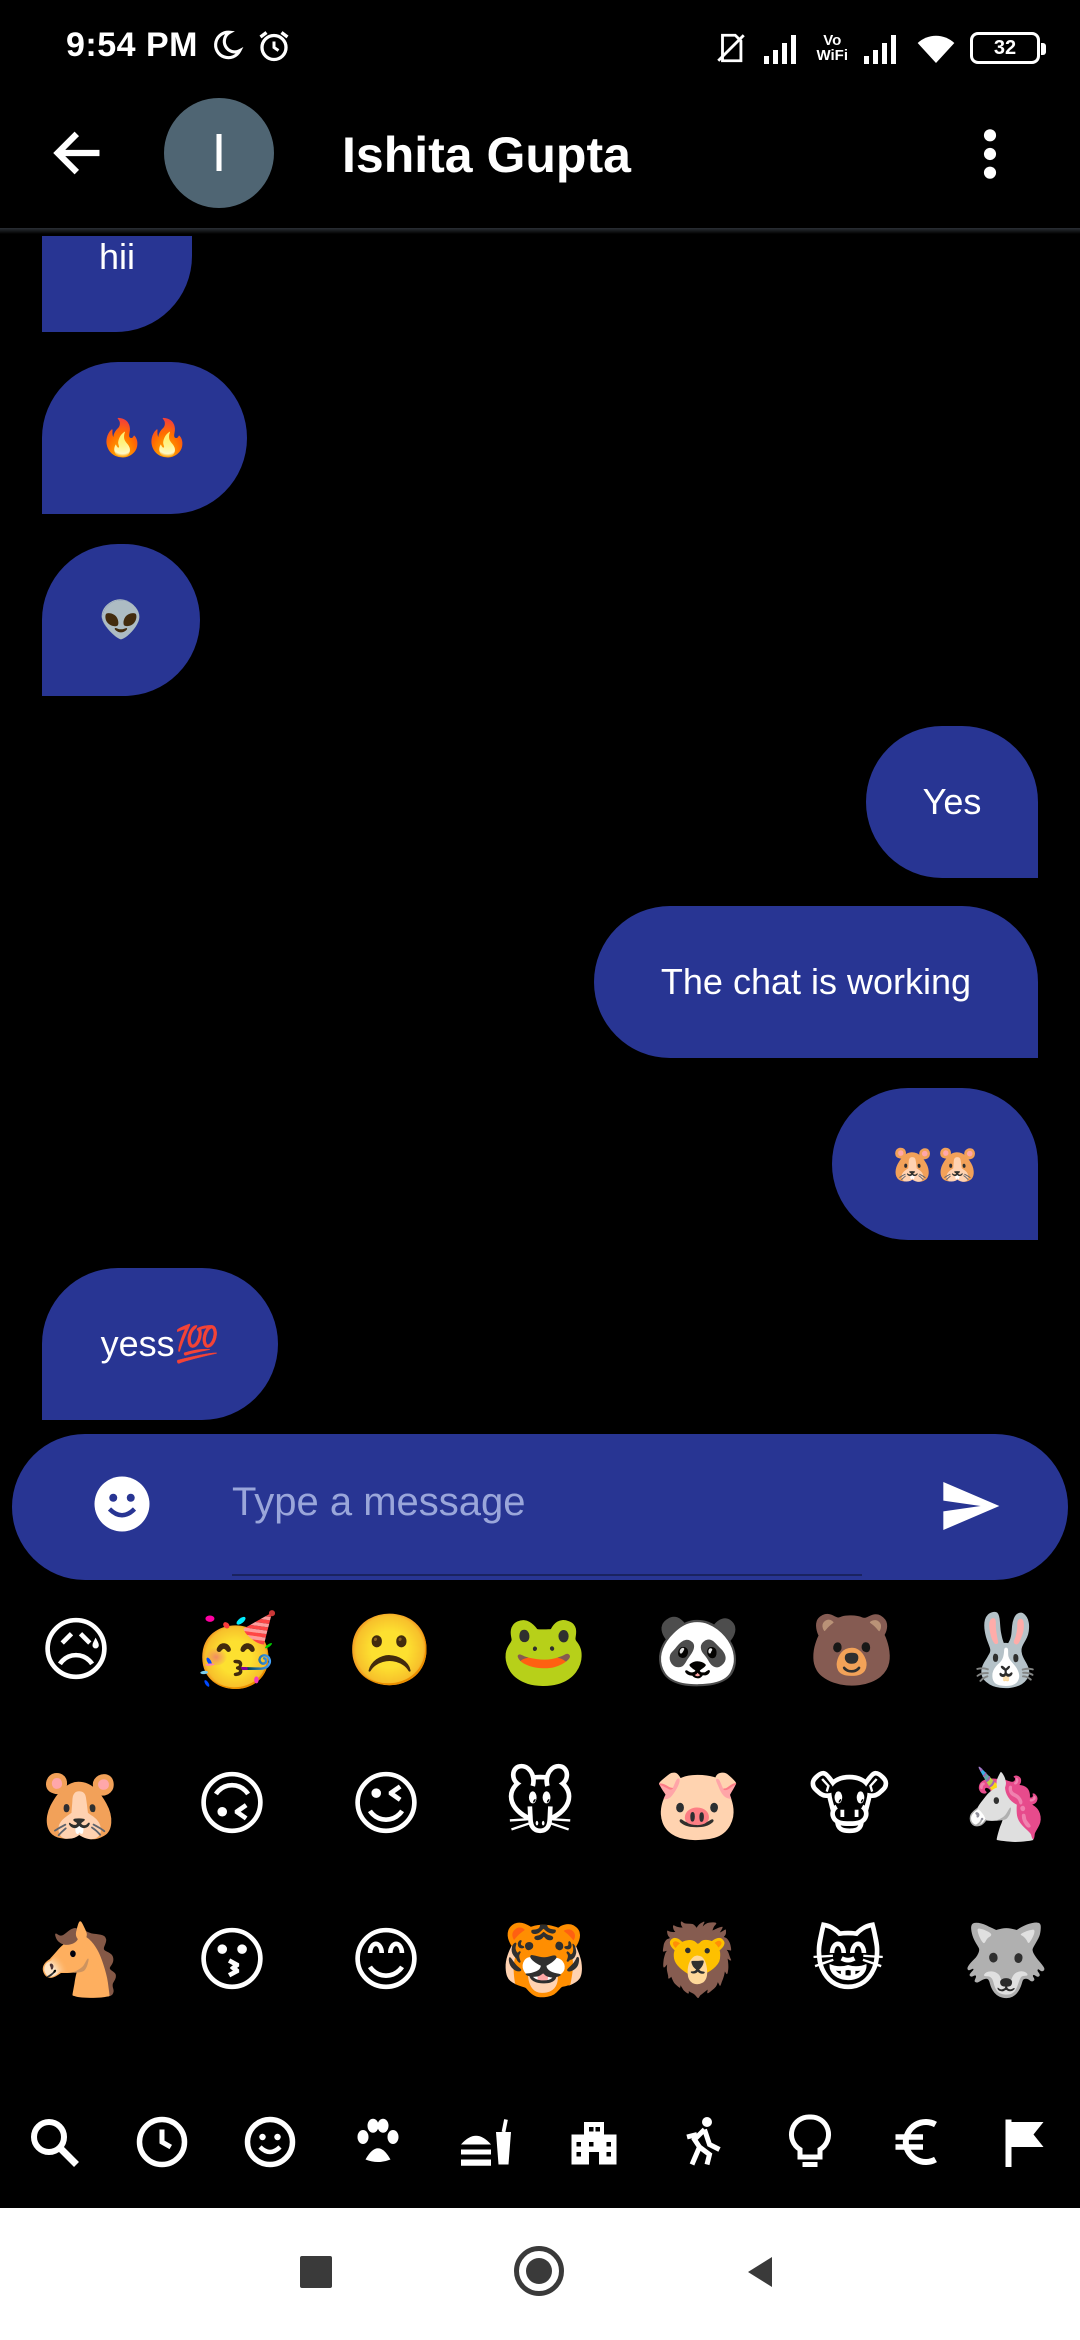 Image resolution: width=1080 pixels, height=2340 pixels. What do you see at coordinates (132, 45) in the screenshot?
I see `status-time: 9:54 PM` at bounding box center [132, 45].